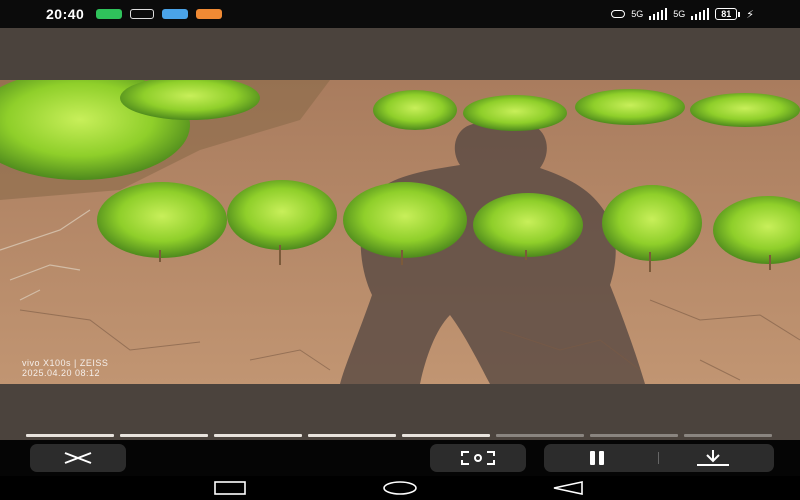  I want to click on eye-notification-icon, so click(142, 14).